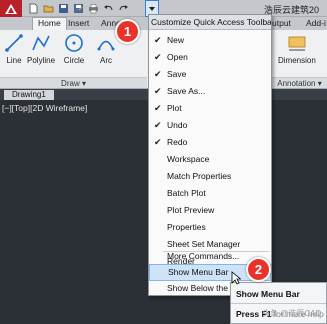 This screenshot has height=324, width=327. I want to click on line-tool-label: Line, so click(14, 60).